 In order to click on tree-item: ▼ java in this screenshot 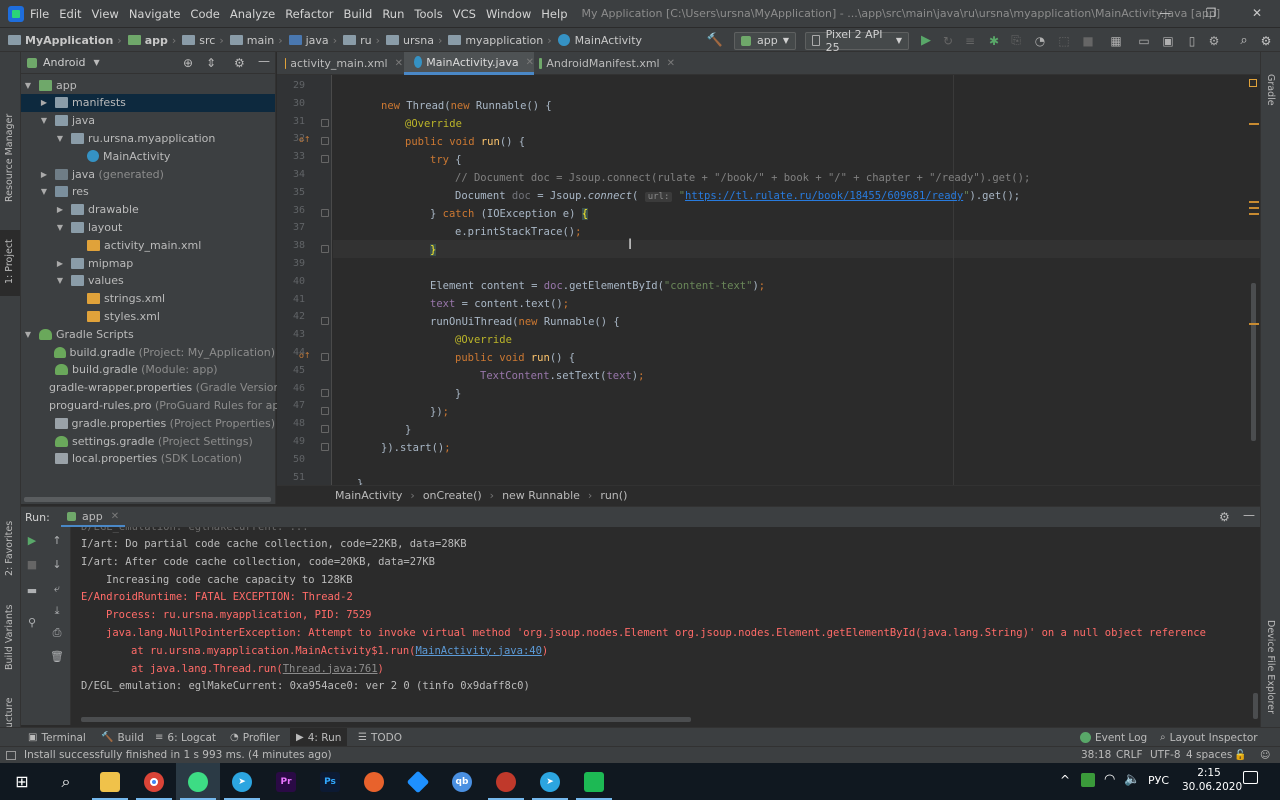, I will do `click(148, 121)`.